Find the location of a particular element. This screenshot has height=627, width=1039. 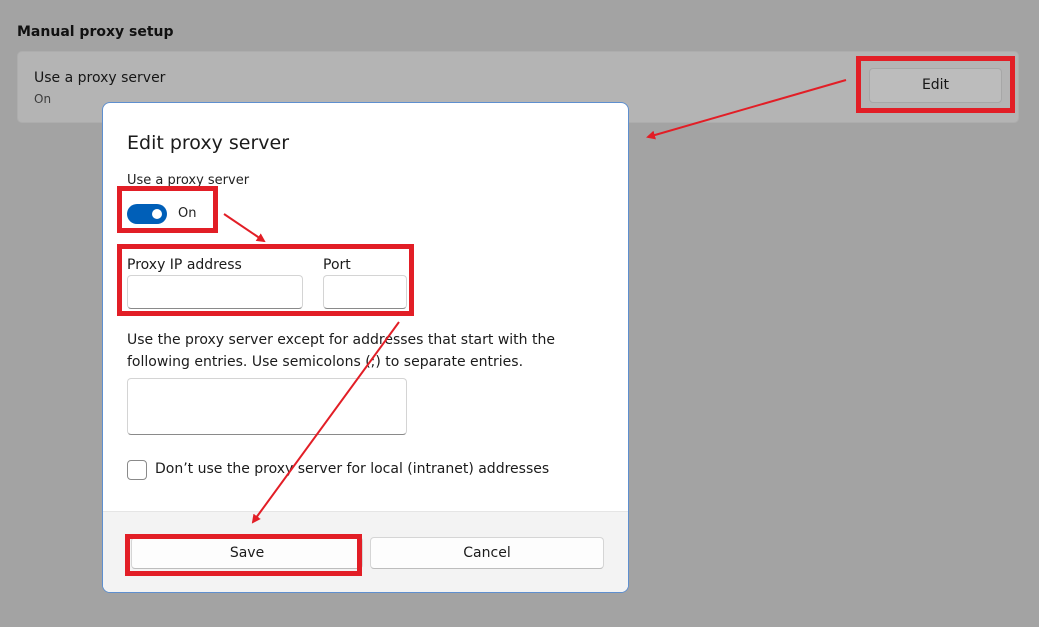

edit-highlight-box is located at coordinates (935, 84).